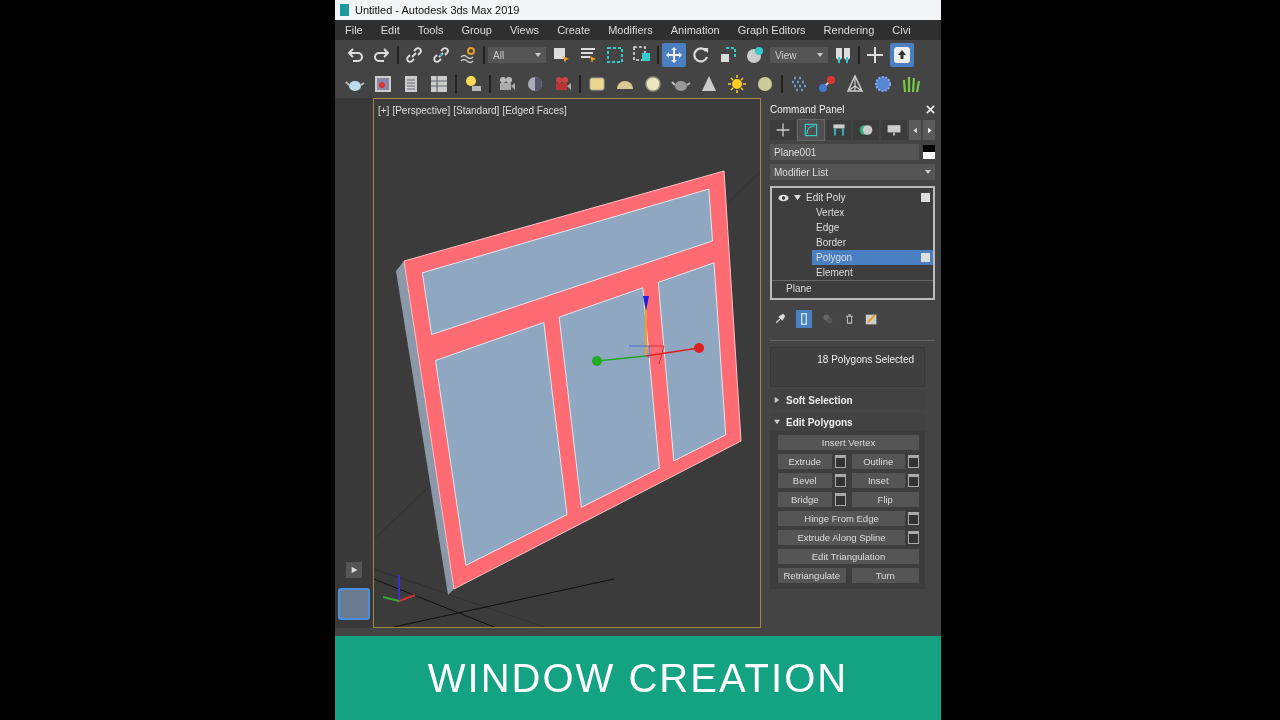 The image size is (1280, 720). I want to click on window-title: Untitled - Autodesk 3ds Max 2019, so click(437, 10).